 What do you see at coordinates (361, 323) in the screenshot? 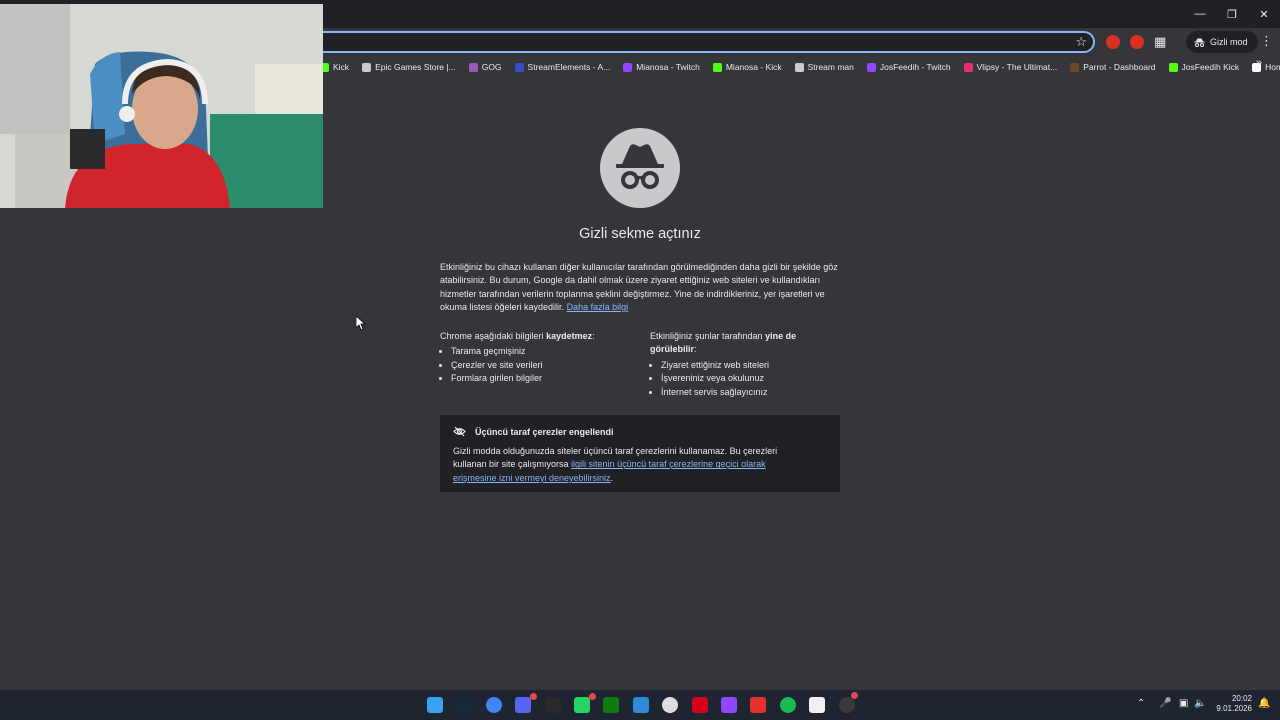
I see `mouse-cursor-icon` at bounding box center [361, 323].